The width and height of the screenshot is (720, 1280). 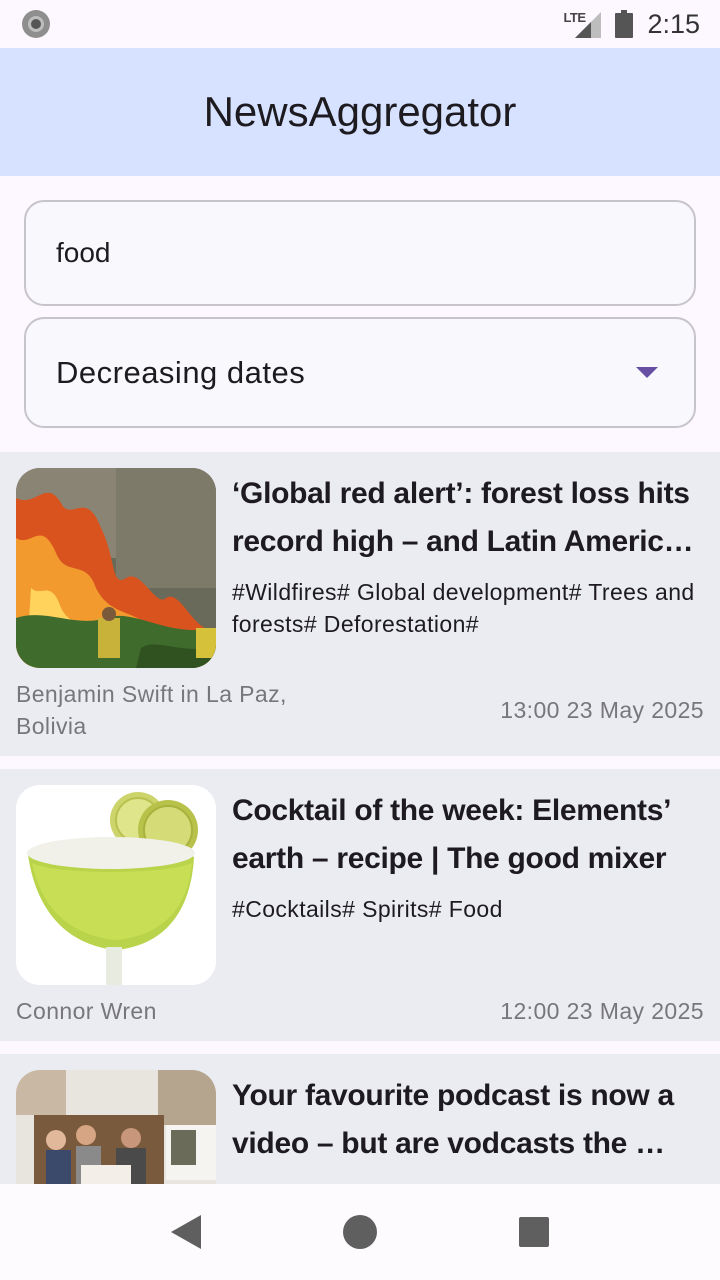 What do you see at coordinates (534, 1232) in the screenshot?
I see `recents-icon` at bounding box center [534, 1232].